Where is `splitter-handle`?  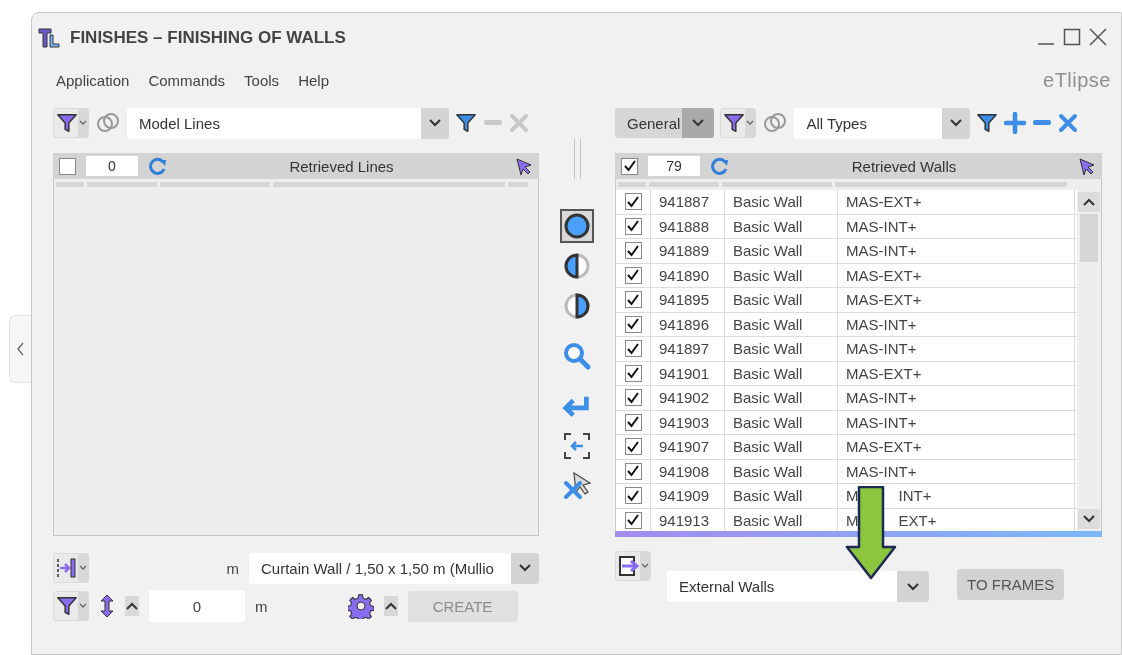
splitter-handle is located at coordinates (577, 159).